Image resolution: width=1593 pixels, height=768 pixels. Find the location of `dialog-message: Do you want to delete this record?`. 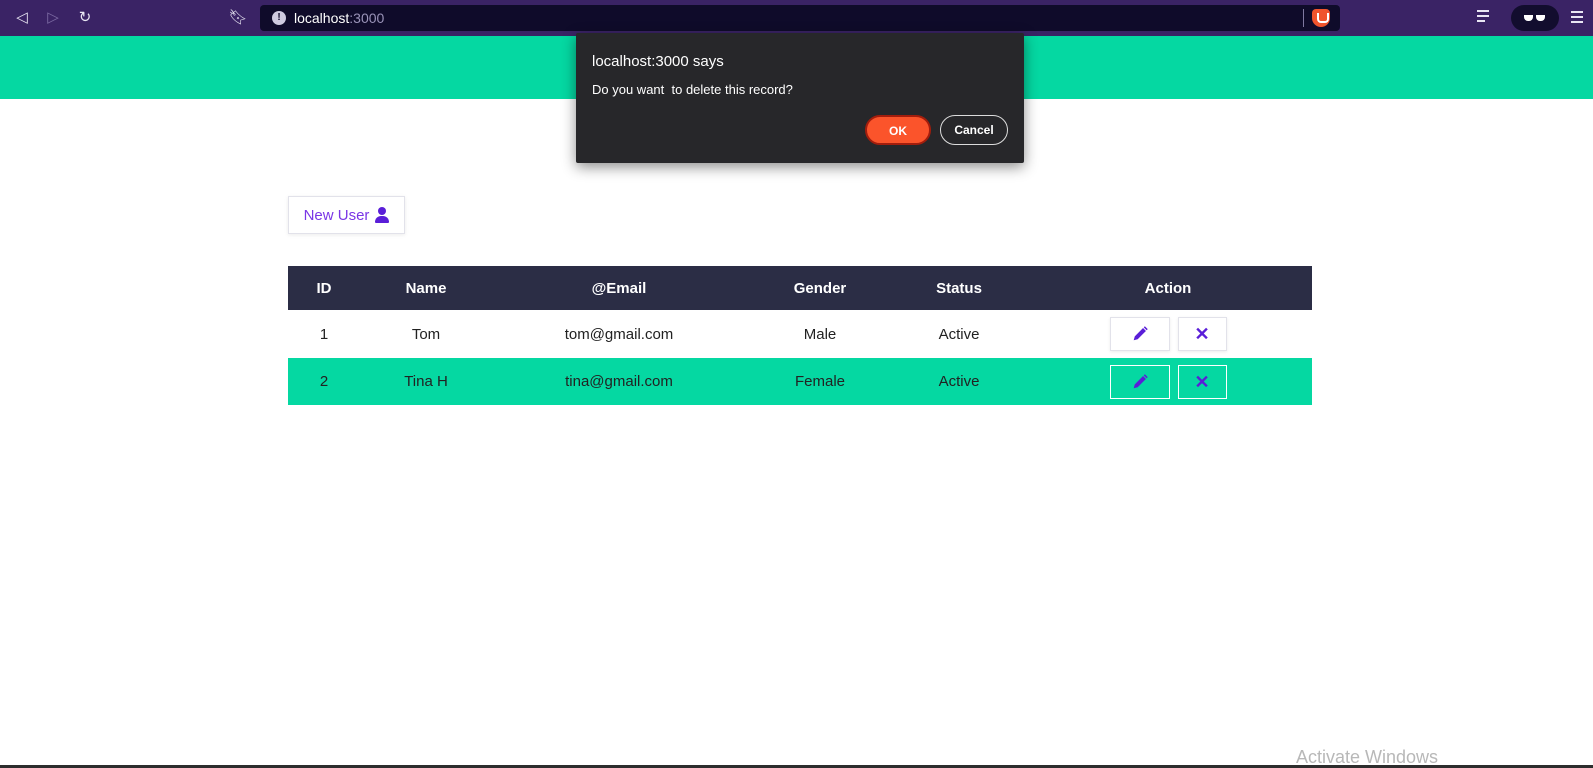

dialog-message: Do you want to delete this record? is located at coordinates (692, 89).